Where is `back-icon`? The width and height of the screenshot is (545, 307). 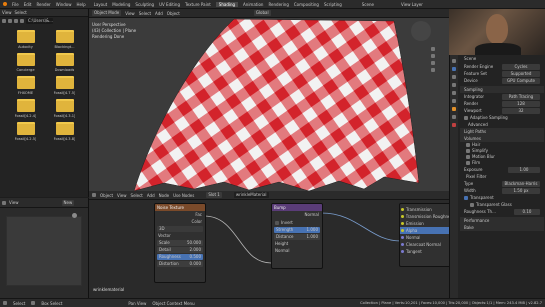
back-icon is located at coordinates (4, 21).